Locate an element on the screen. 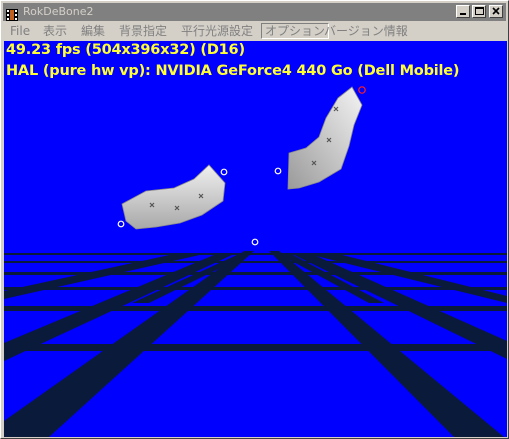  bone-mesh-left is located at coordinates (173, 197).